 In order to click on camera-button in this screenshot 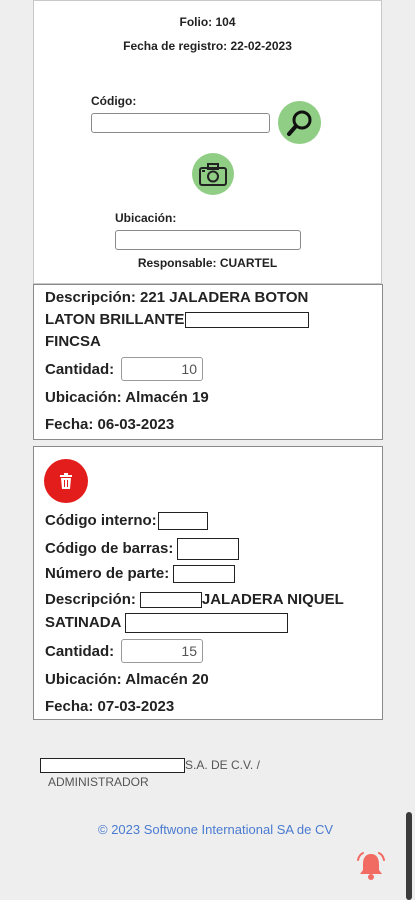, I will do `click(213, 174)`.